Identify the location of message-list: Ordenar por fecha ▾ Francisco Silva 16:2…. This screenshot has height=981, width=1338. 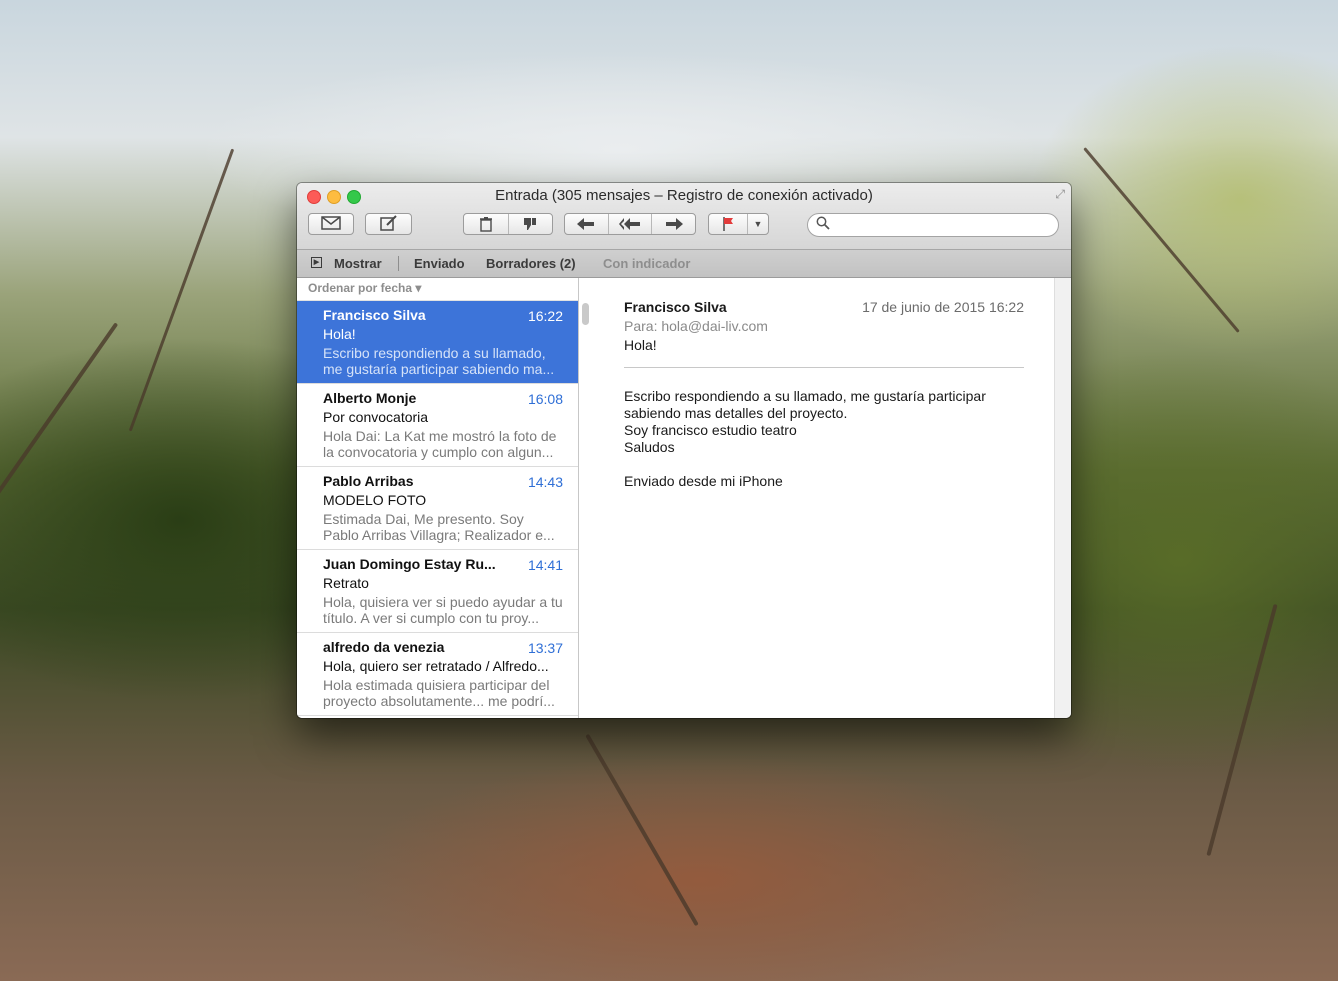
(438, 498).